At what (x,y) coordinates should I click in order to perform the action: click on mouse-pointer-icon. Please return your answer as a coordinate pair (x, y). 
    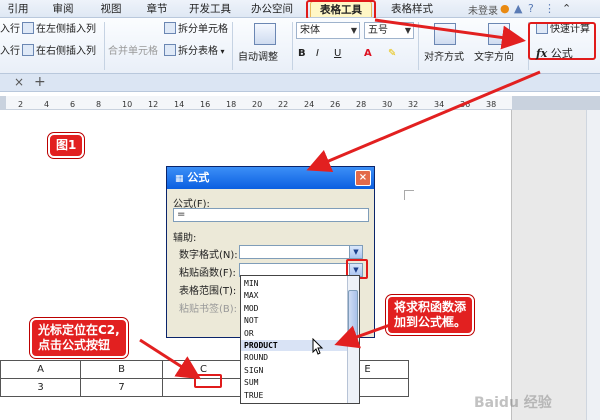
    Looking at the image, I should click on (318, 346).